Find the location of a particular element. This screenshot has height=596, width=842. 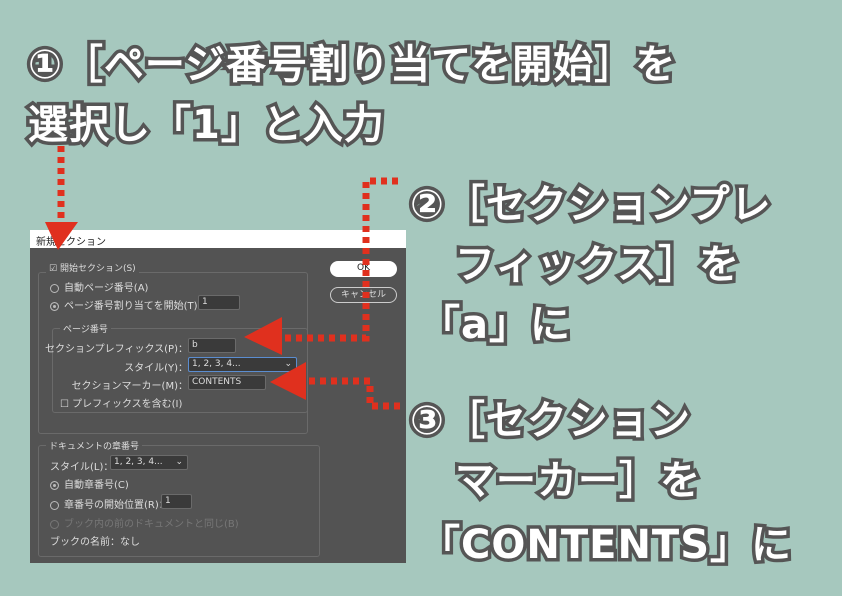

arrow2-line is located at coordinates (340, 259).